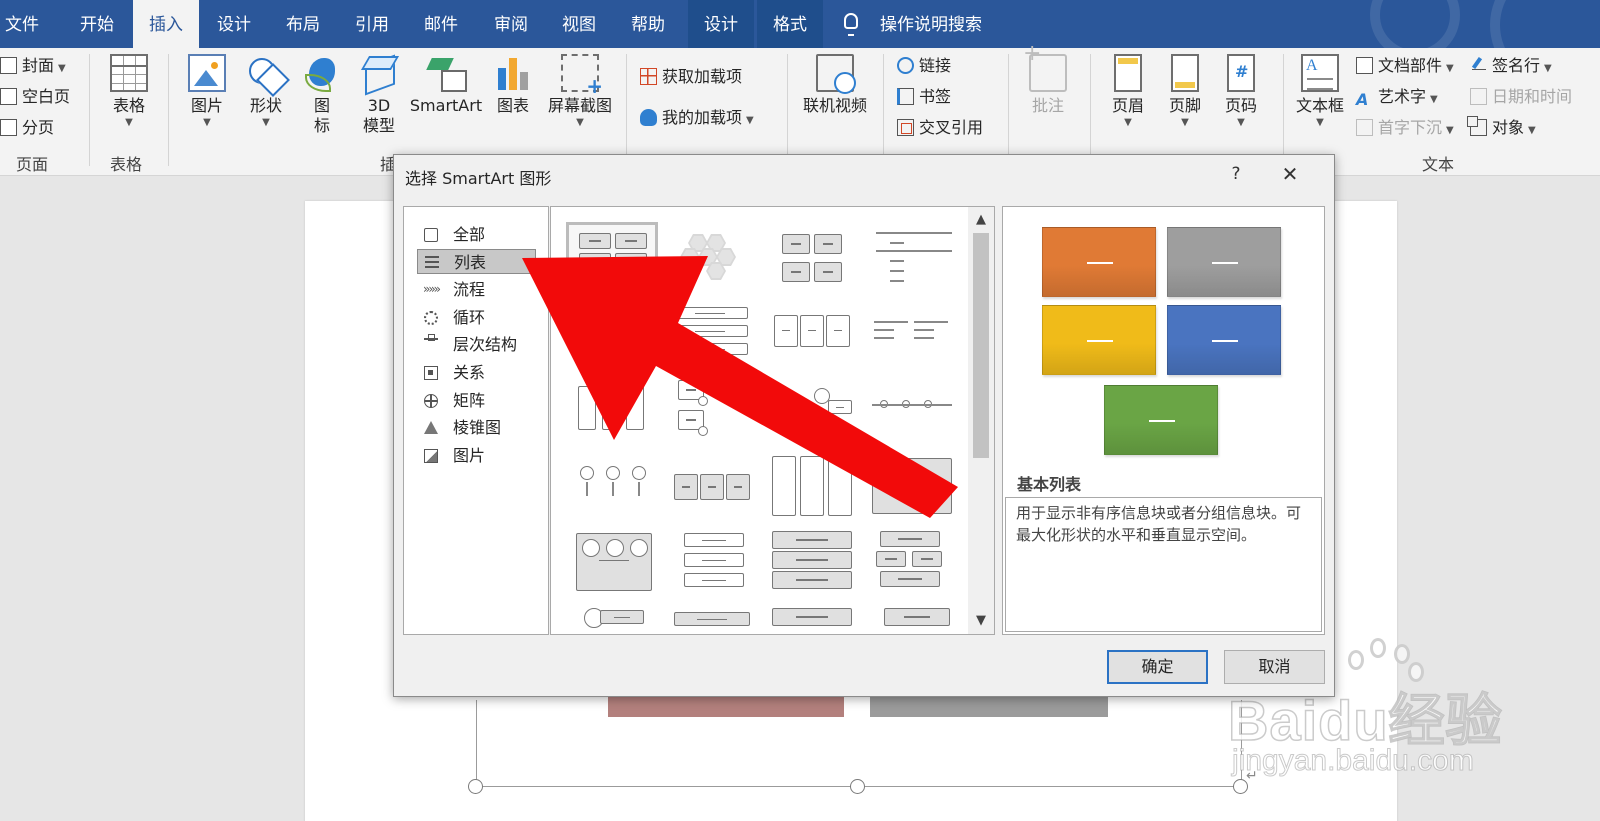  I want to click on layout-stacked-bars, so click(712, 332).